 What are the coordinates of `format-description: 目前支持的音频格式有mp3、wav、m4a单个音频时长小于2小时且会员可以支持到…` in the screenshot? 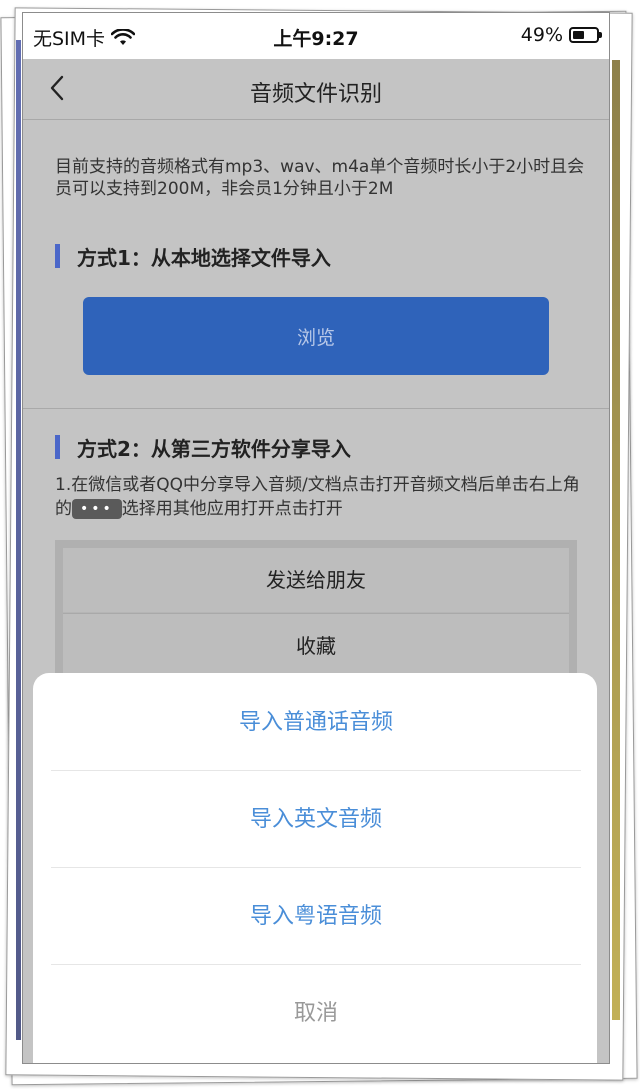 It's located at (320, 178).